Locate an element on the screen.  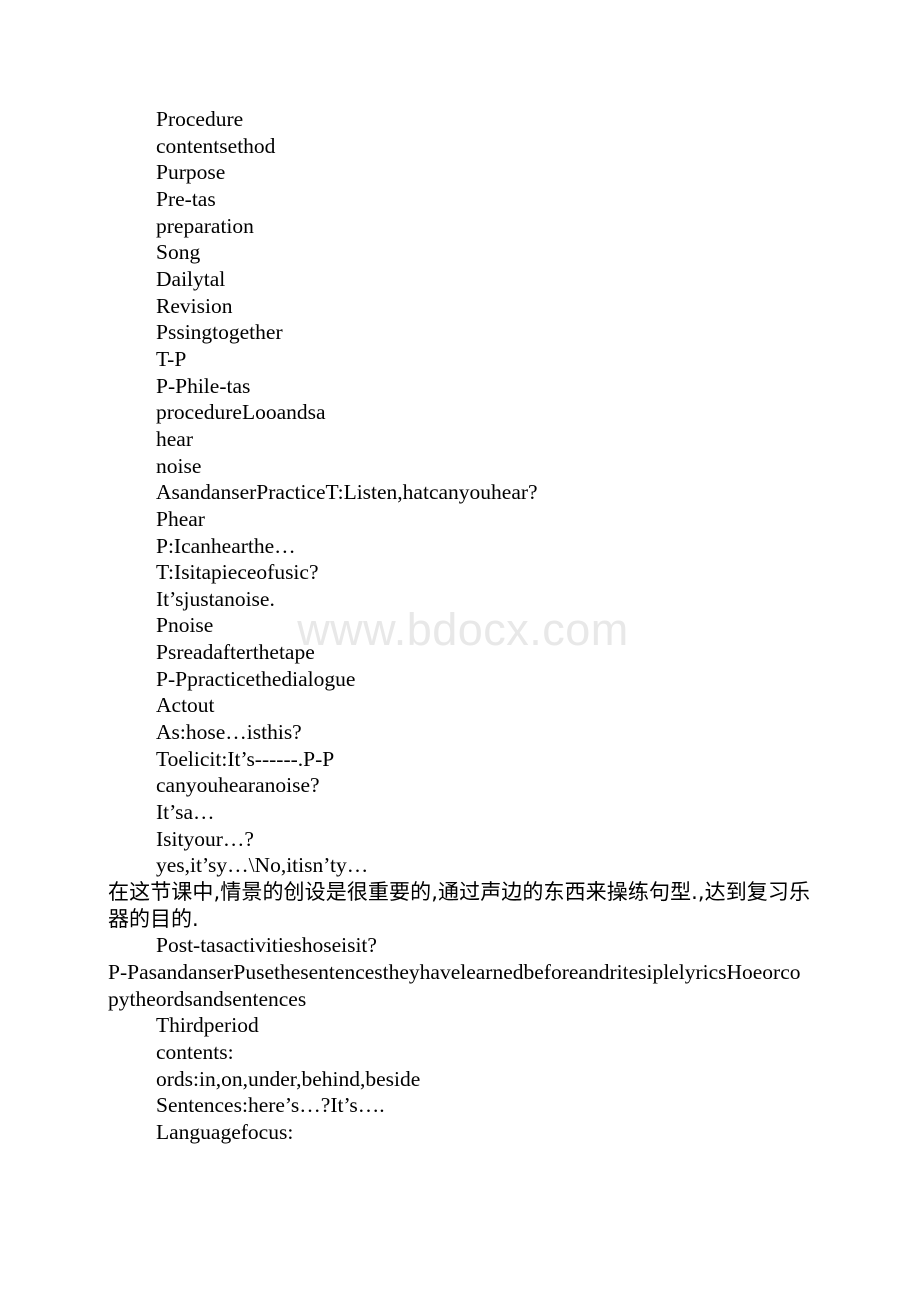
text-line: T-P is located at coordinates (171, 358).